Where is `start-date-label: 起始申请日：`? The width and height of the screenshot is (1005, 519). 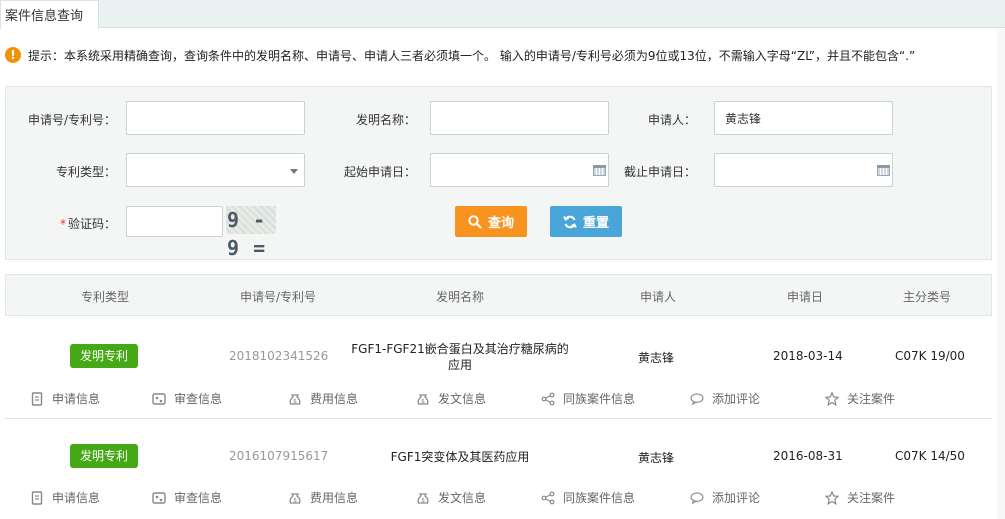 start-date-label: 起始申请日： is located at coordinates (379, 172).